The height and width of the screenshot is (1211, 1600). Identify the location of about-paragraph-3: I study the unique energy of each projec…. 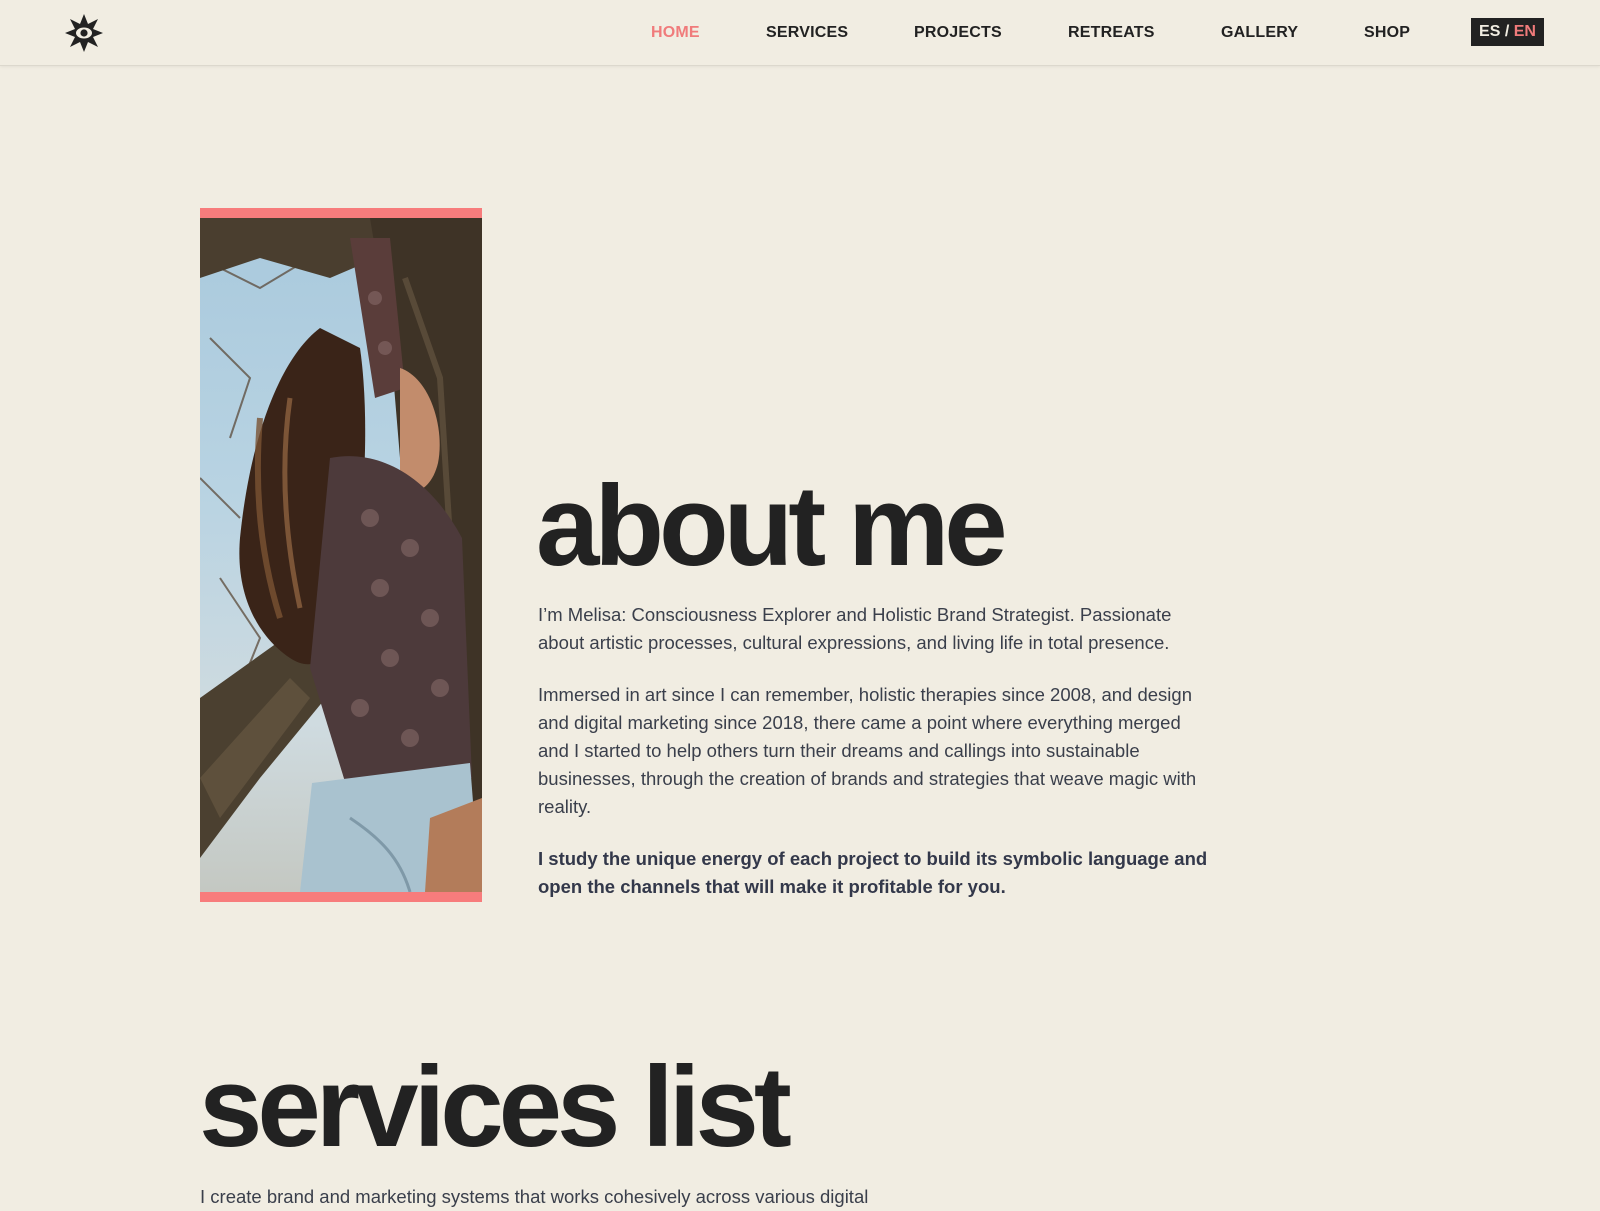
(873, 872).